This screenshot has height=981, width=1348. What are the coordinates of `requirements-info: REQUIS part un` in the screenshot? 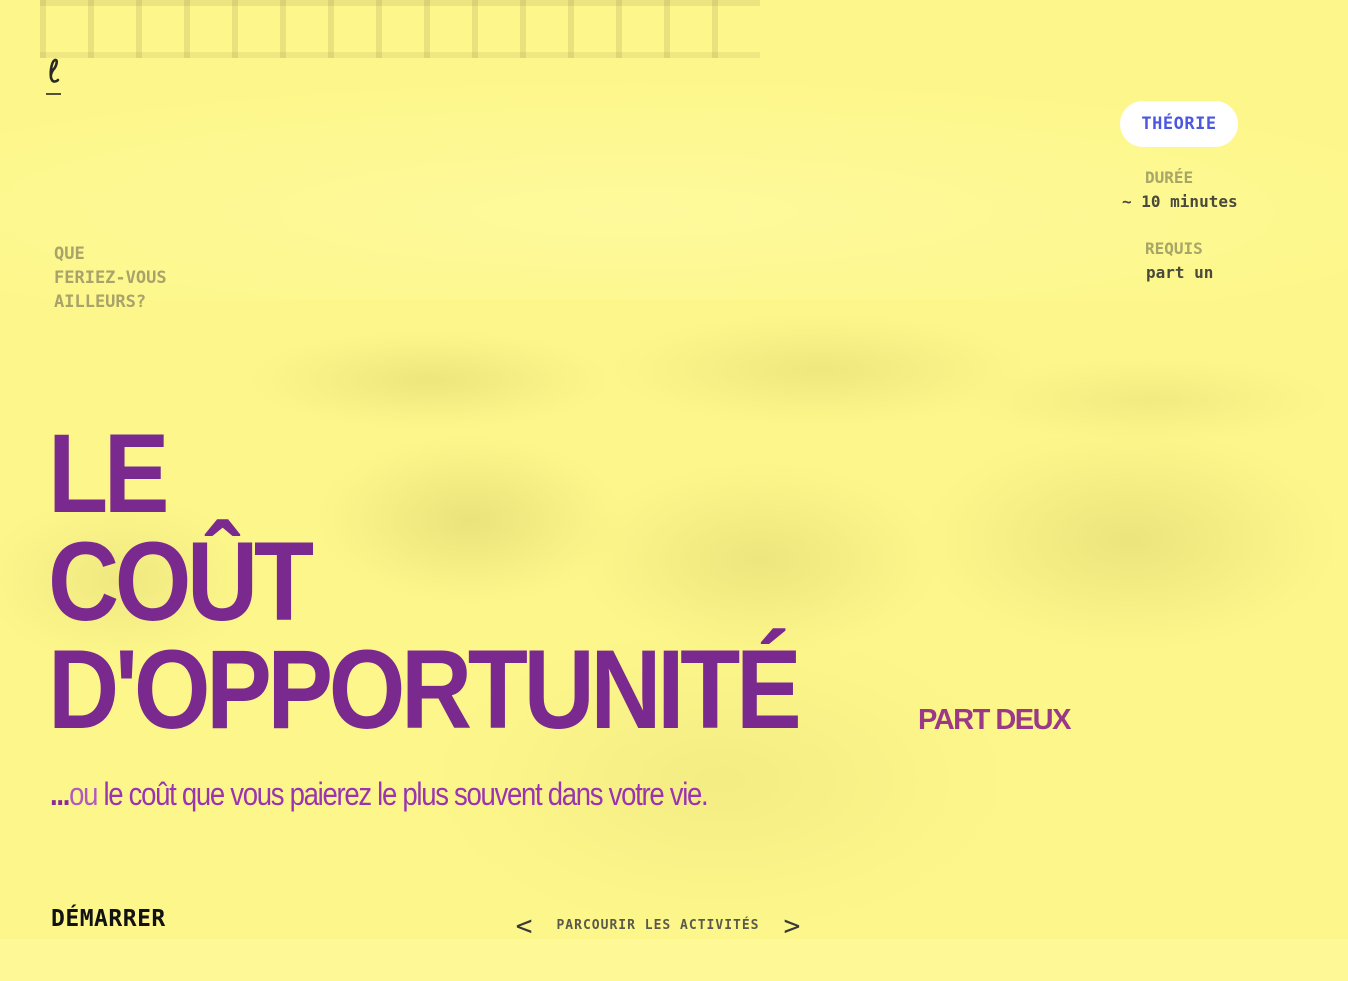 It's located at (1167, 261).